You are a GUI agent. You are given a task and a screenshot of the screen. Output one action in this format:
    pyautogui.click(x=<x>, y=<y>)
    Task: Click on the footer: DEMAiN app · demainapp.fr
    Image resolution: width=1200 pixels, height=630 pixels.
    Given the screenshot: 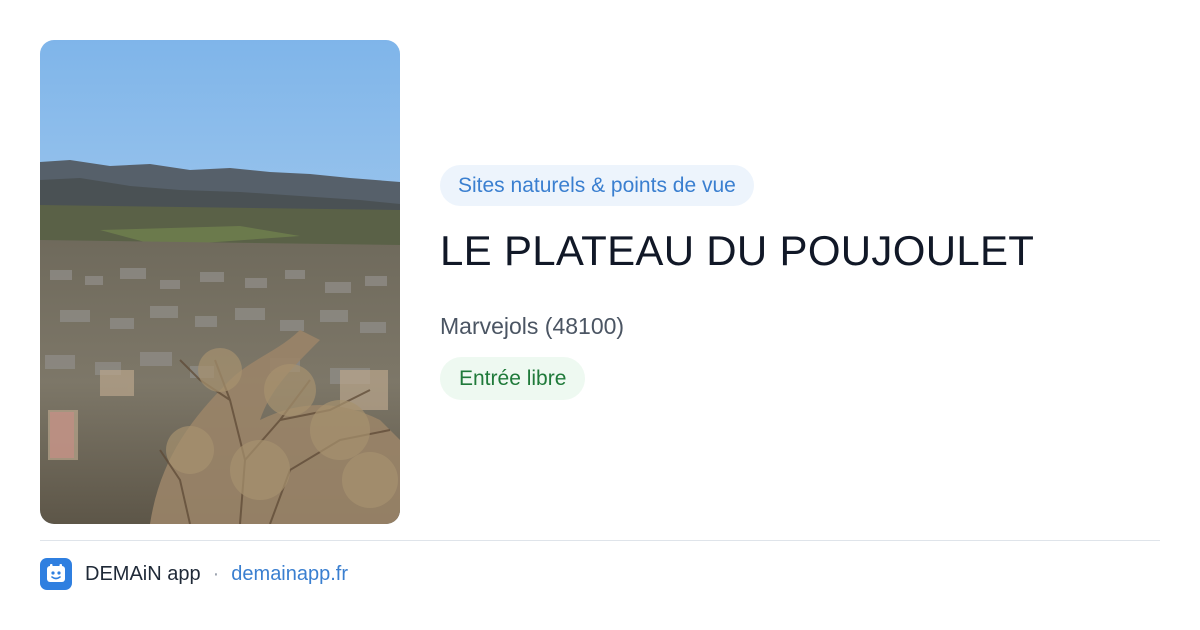 What is the action you would take?
    pyautogui.click(x=194, y=574)
    